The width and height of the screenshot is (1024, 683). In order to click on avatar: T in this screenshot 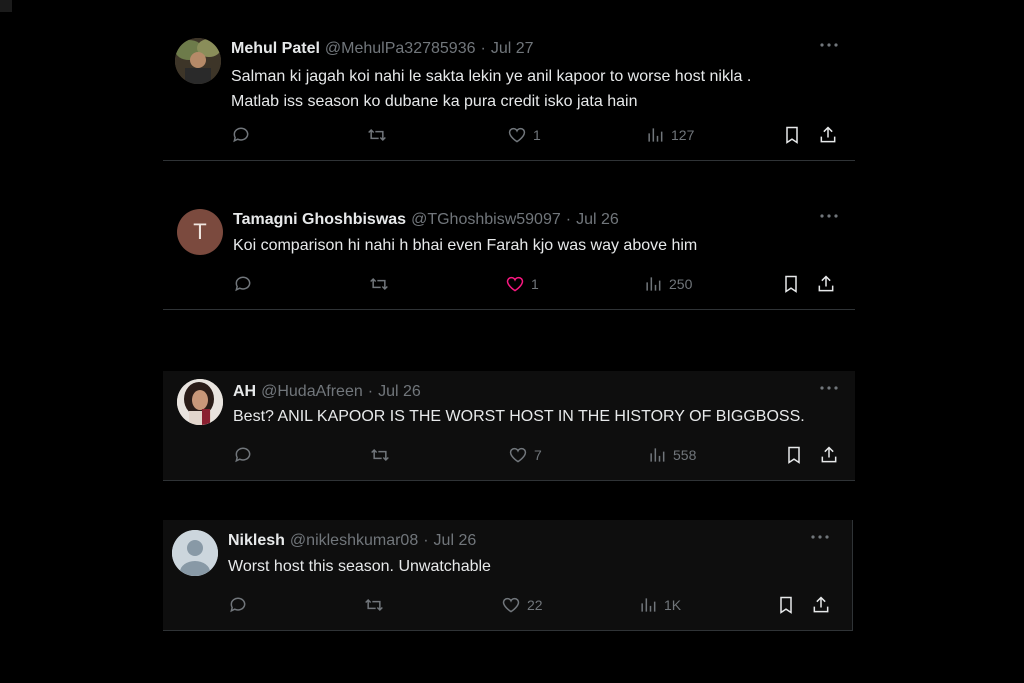, I will do `click(200, 232)`.